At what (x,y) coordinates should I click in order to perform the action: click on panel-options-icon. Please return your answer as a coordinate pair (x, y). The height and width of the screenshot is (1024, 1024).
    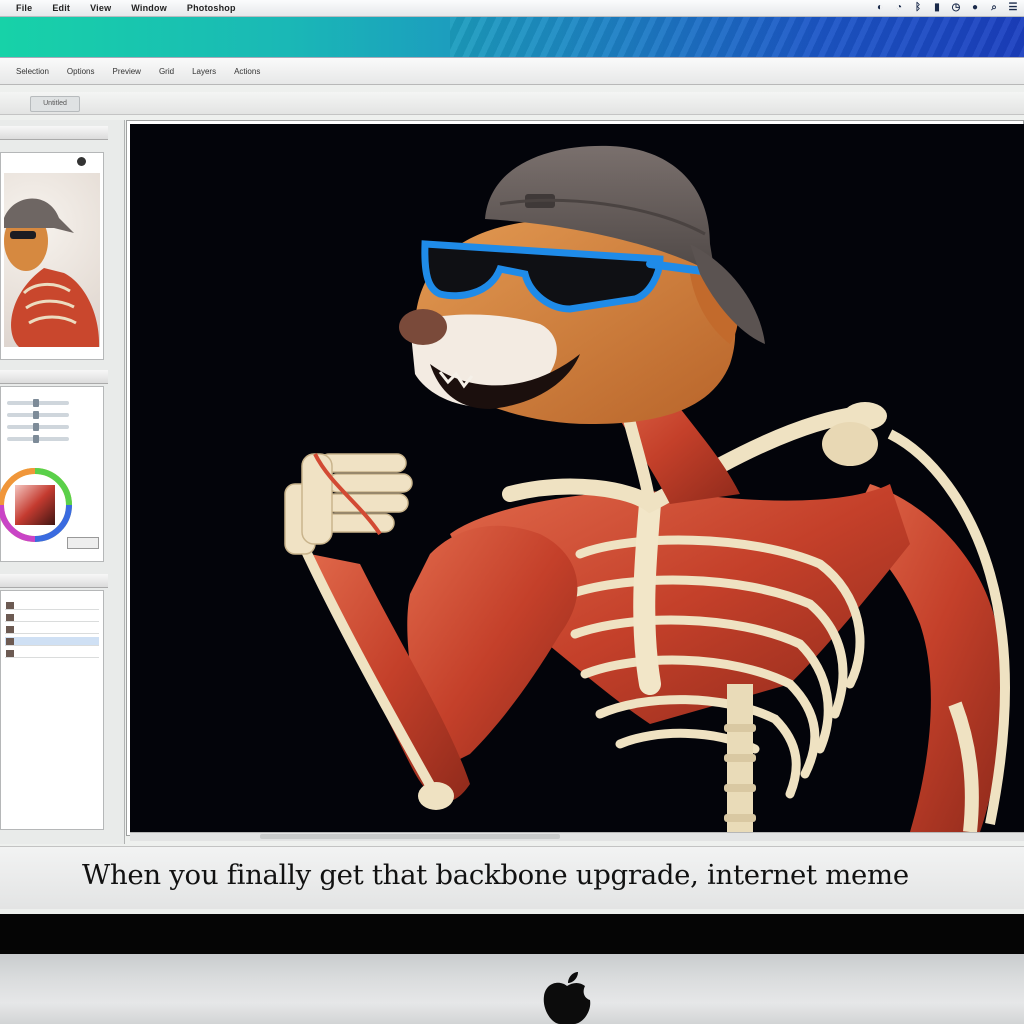
    Looking at the image, I should click on (83, 543).